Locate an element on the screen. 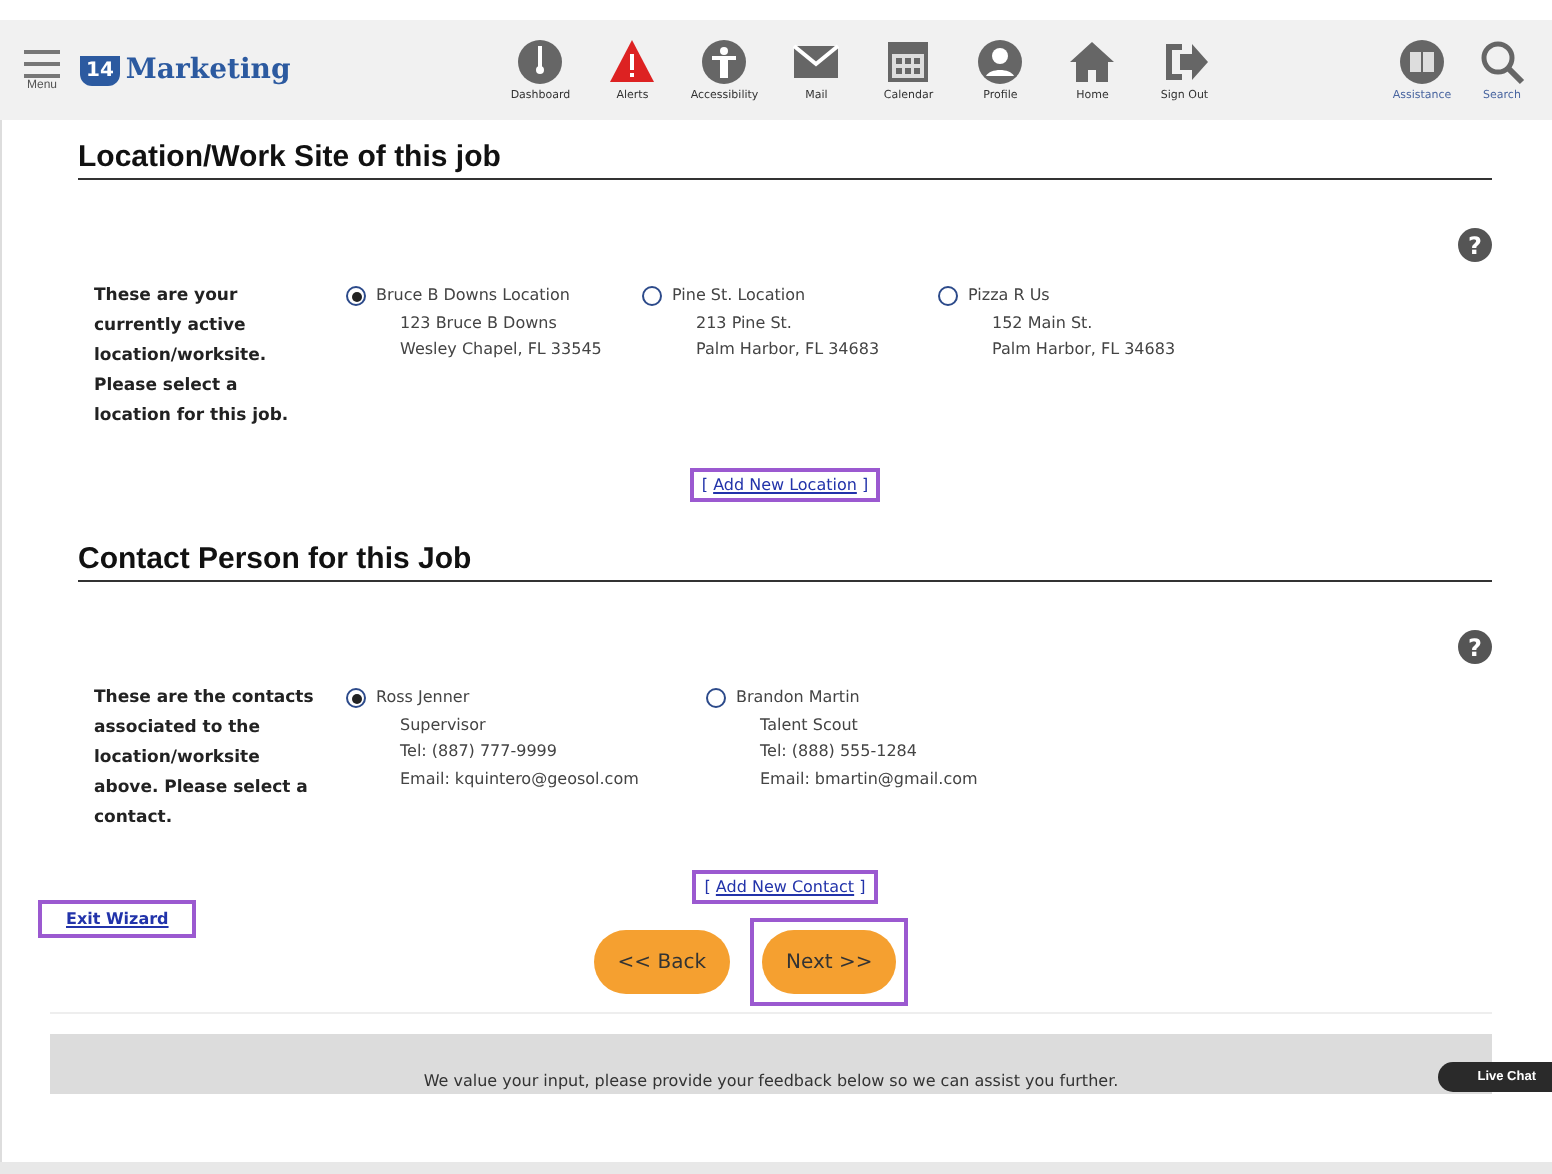 This screenshot has width=1552, height=1174. sign-out-icon is located at coordinates (1184, 62).